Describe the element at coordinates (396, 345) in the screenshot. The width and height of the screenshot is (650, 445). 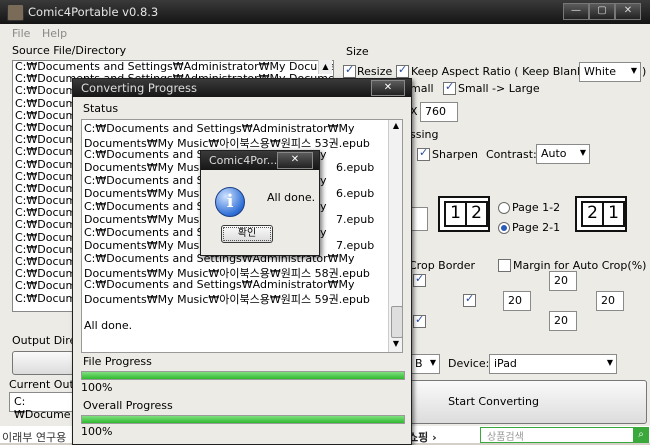
I see `scroll-down-icon: ▼` at that location.